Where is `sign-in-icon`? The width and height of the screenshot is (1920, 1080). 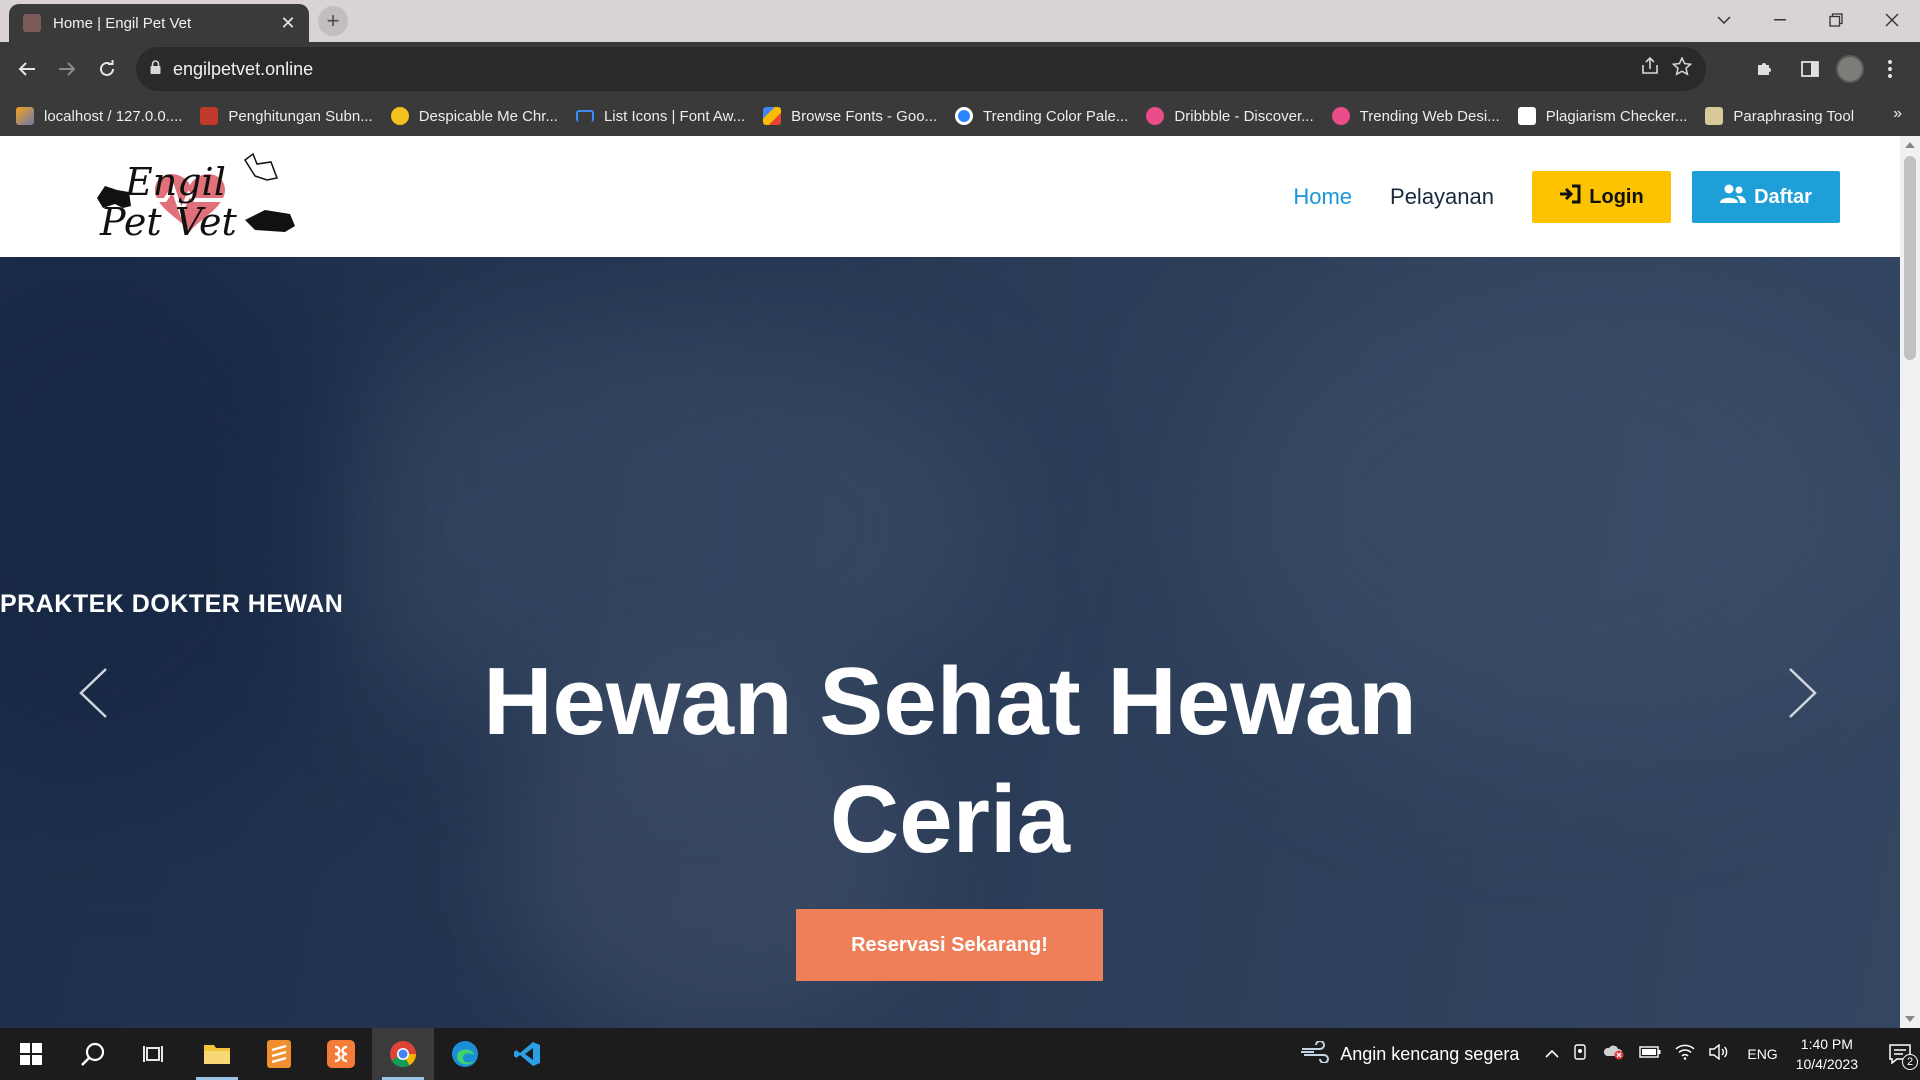
sign-in-icon is located at coordinates (1574, 197).